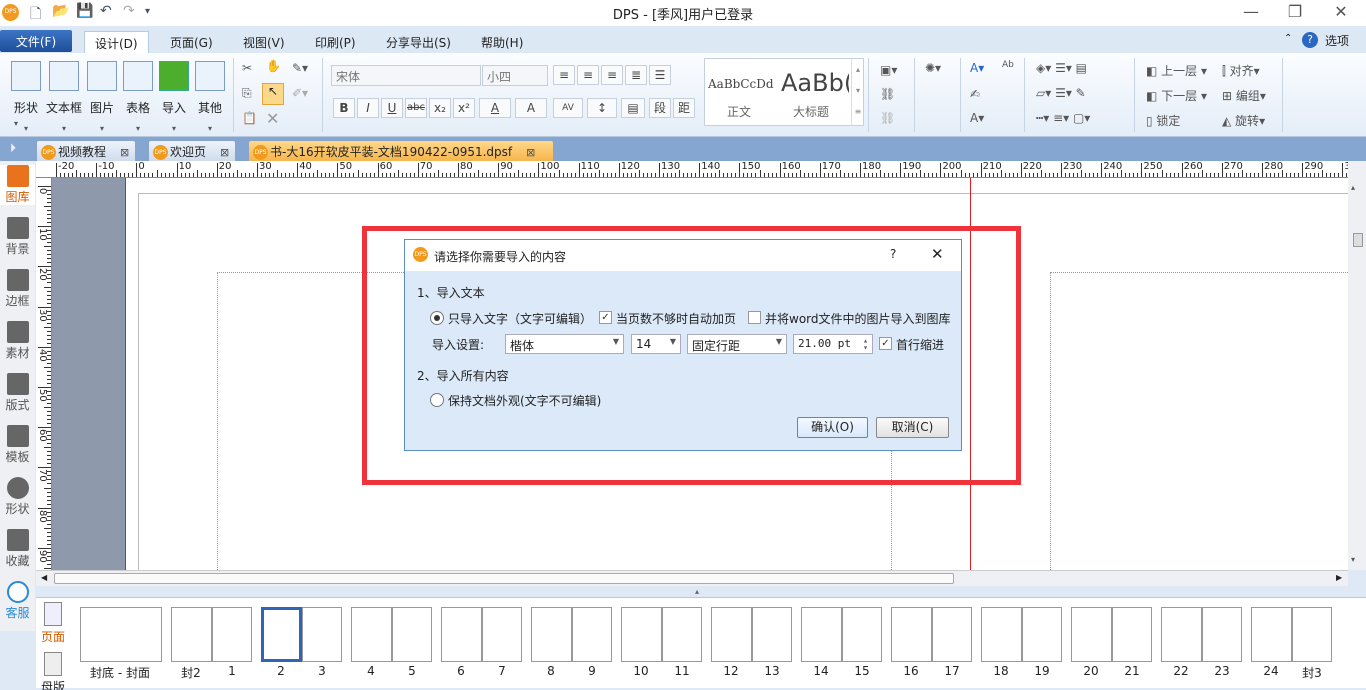  Describe the element at coordinates (684, 108) in the screenshot. I see `spacing-button: 距` at that location.